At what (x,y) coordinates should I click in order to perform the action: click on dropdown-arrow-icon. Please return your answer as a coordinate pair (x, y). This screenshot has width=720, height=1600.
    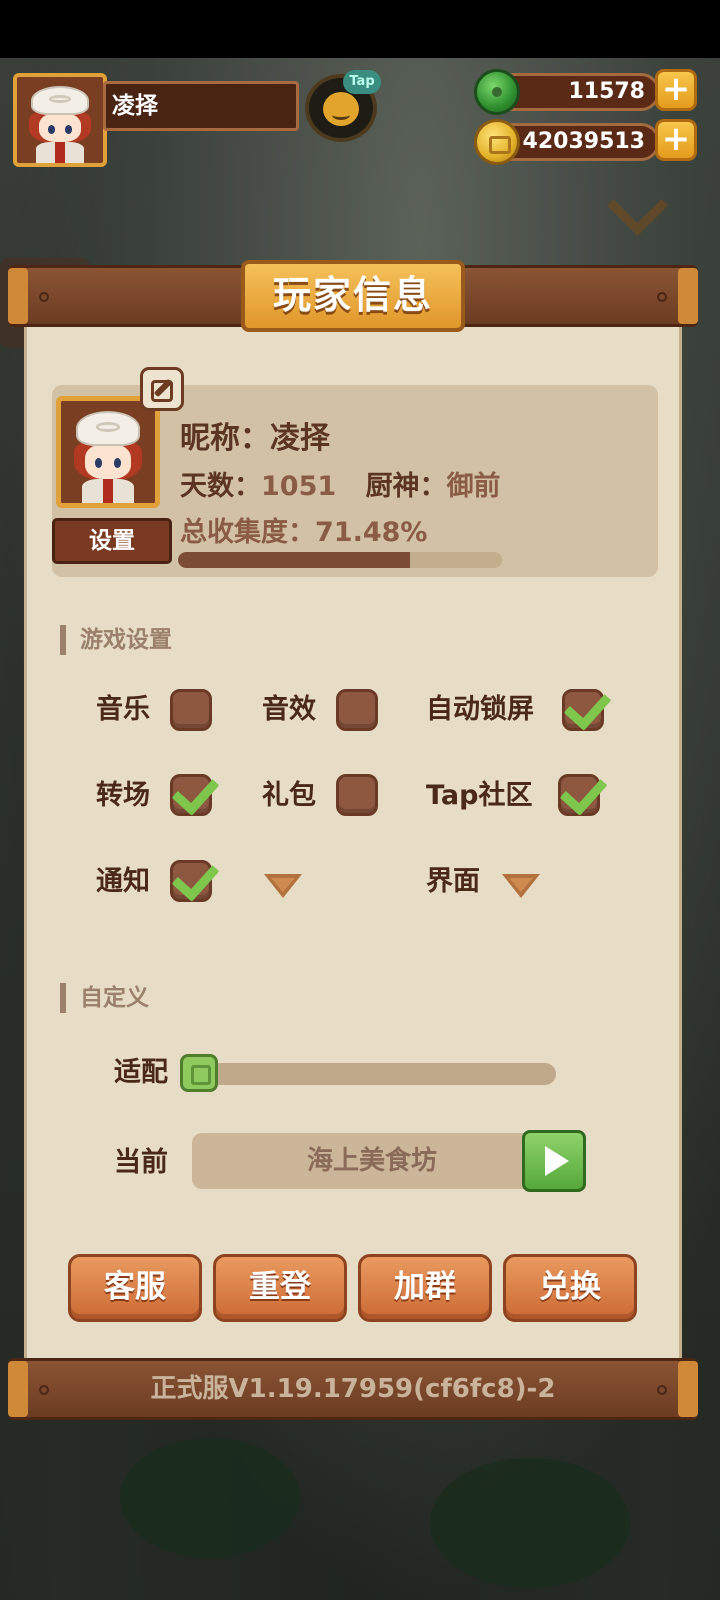
    Looking at the image, I should click on (283, 886).